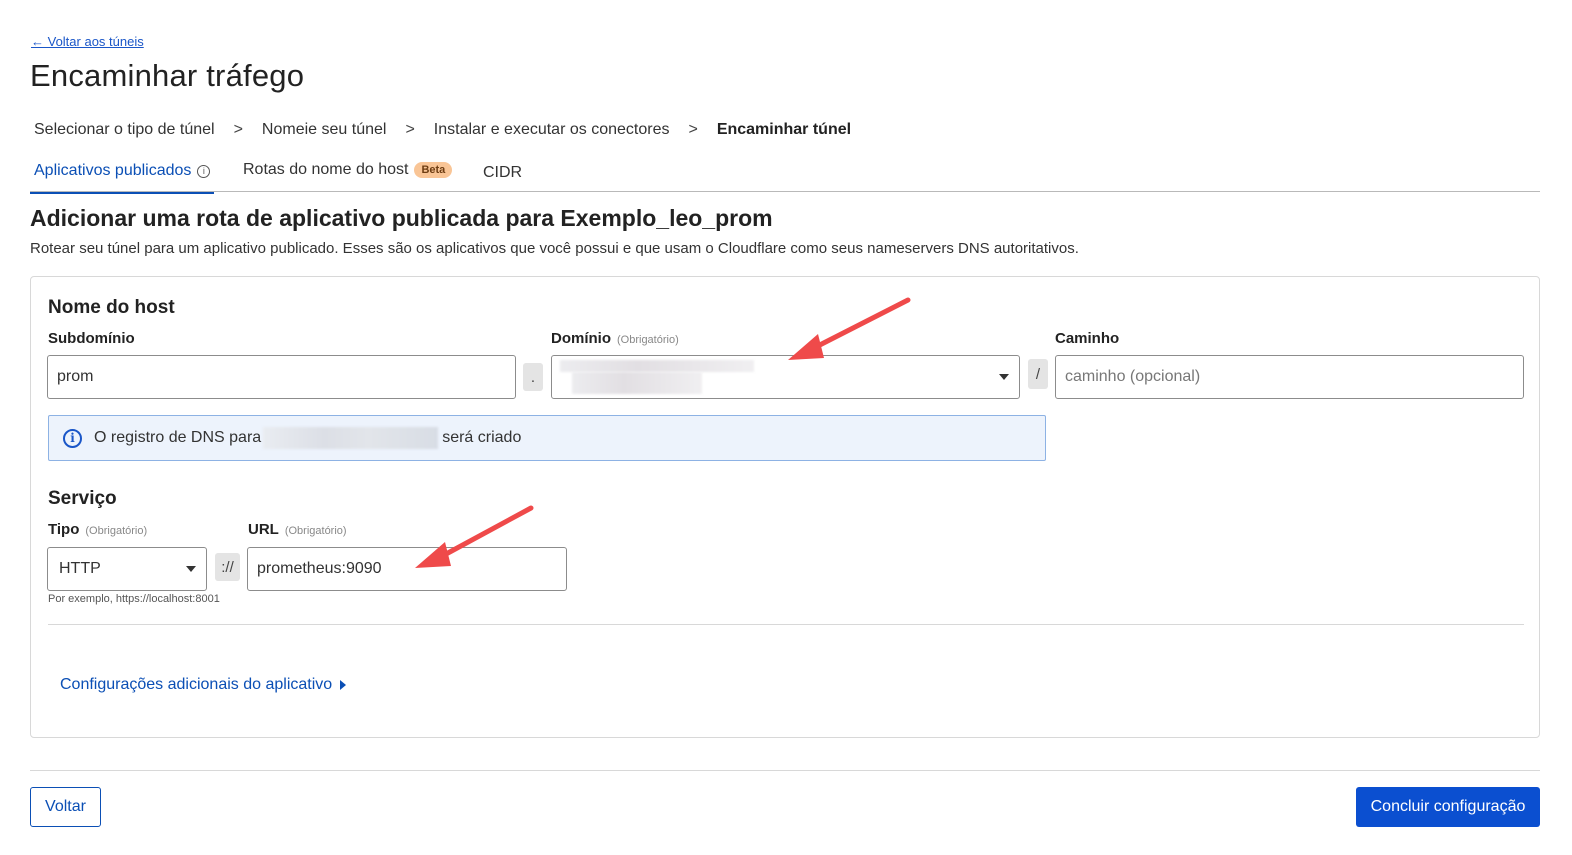 The width and height of the screenshot is (1572, 855). Describe the element at coordinates (784, 129) in the screenshot. I see `breadcrumb-step-current: Encaminhar túnel` at that location.